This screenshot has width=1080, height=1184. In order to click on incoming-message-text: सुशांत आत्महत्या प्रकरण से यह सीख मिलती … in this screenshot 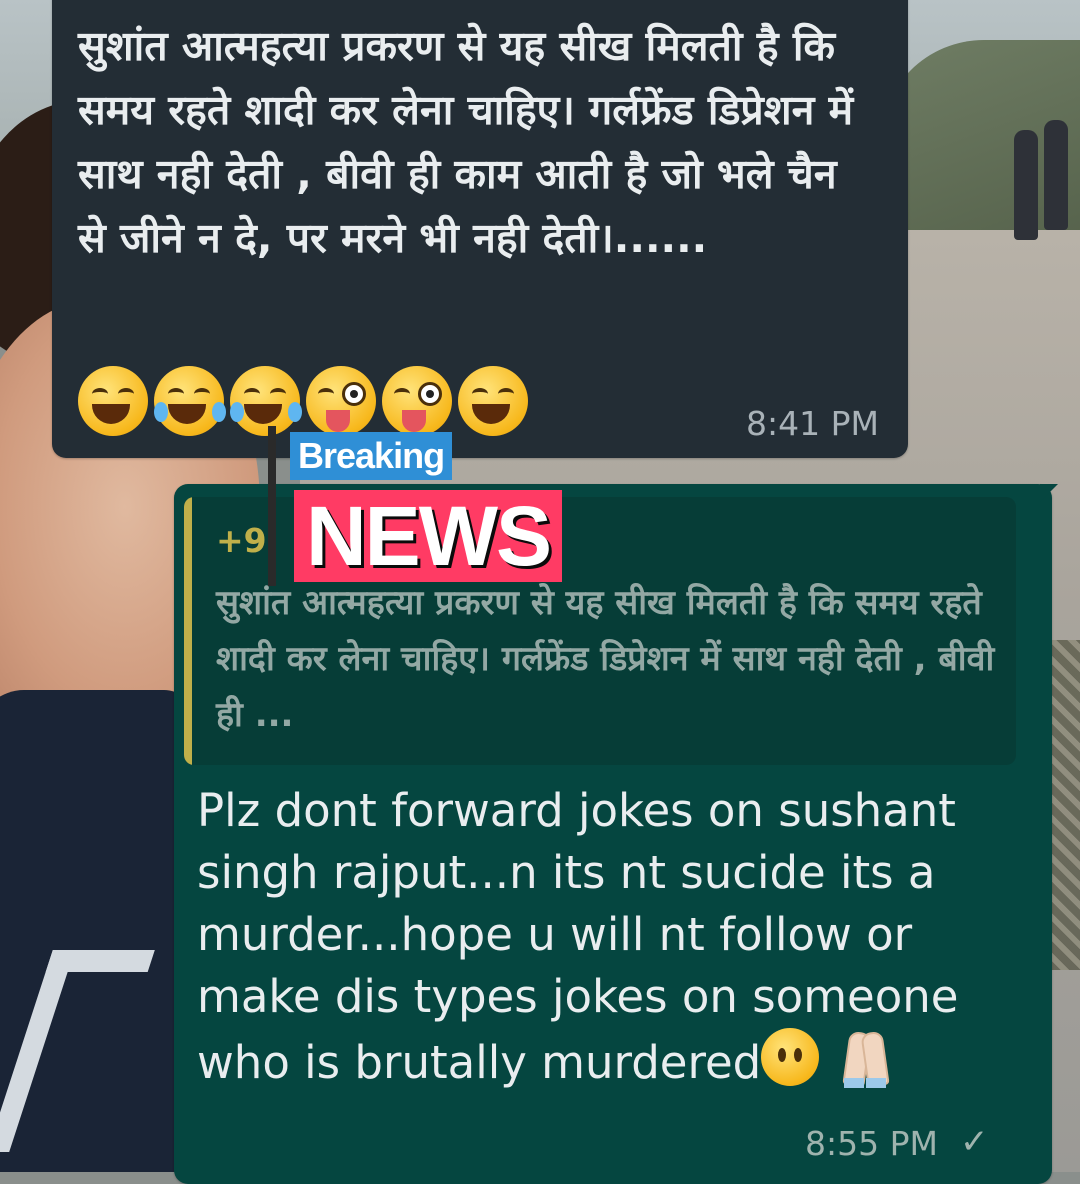, I will do `click(466, 142)`.